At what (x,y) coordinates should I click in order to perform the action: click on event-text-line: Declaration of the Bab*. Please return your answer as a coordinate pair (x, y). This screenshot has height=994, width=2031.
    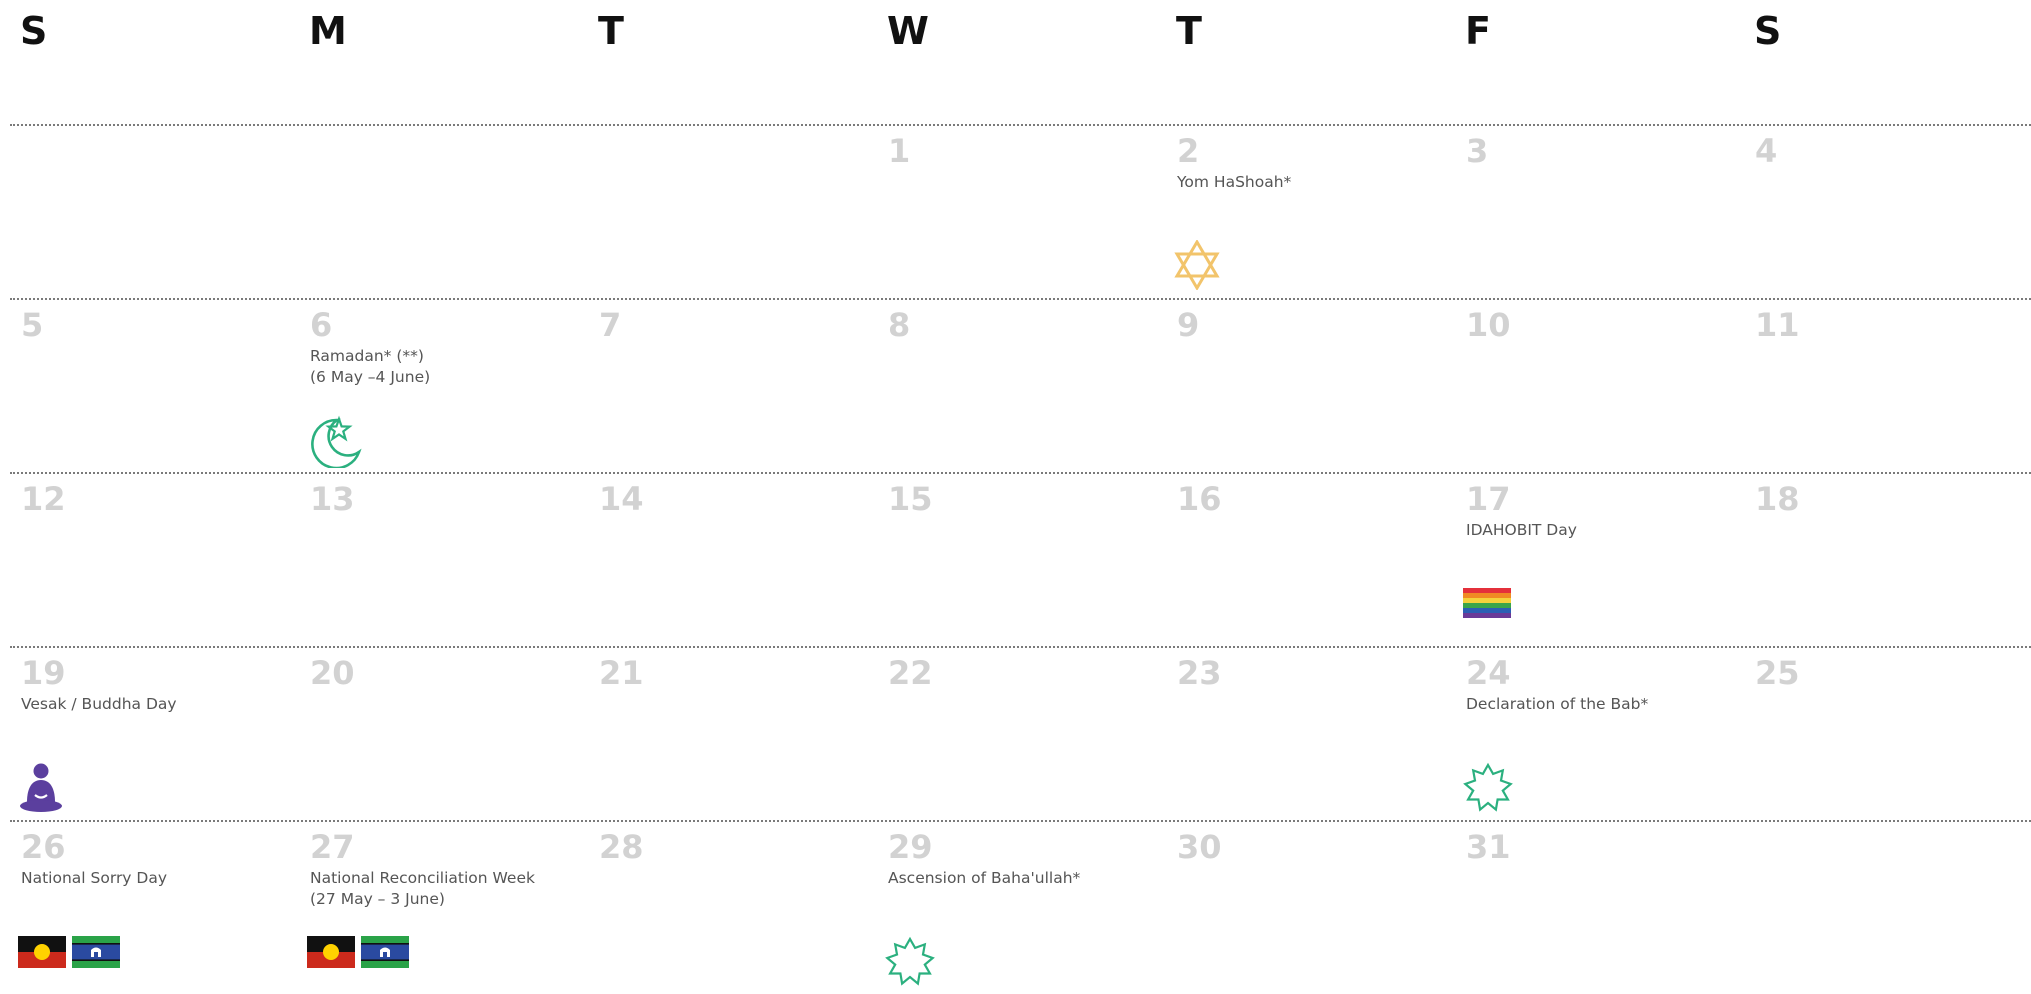
    Looking at the image, I should click on (1557, 704).